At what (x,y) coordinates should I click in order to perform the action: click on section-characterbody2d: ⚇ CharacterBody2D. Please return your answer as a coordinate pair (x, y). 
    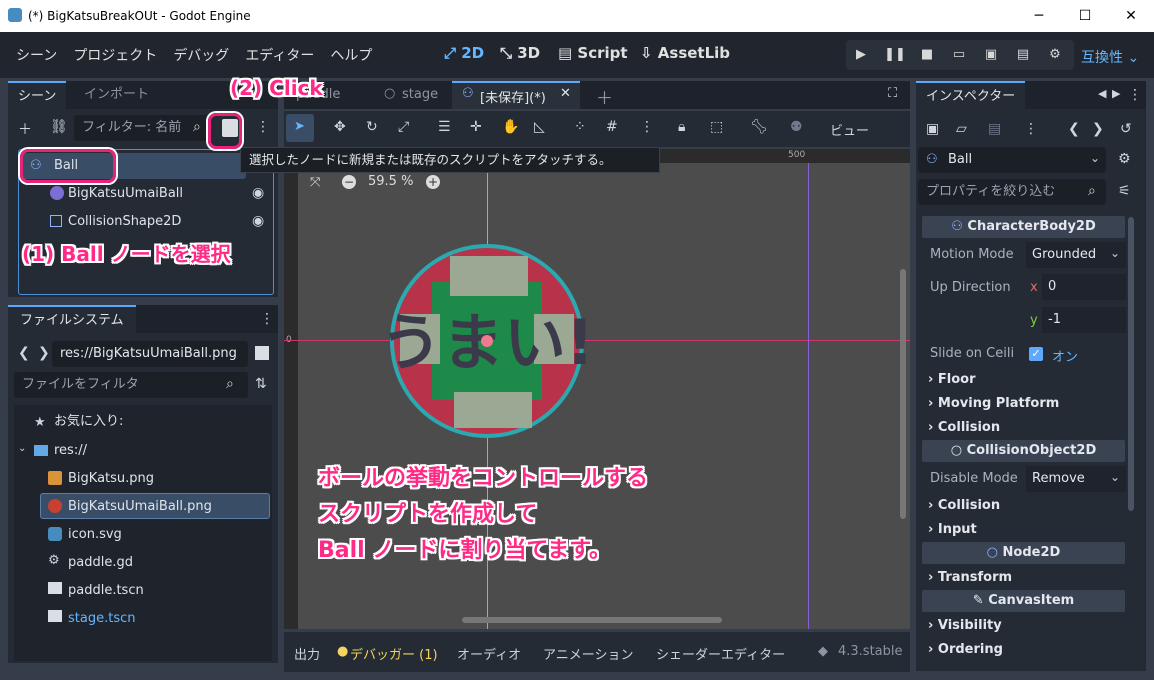
    Looking at the image, I should click on (1023, 227).